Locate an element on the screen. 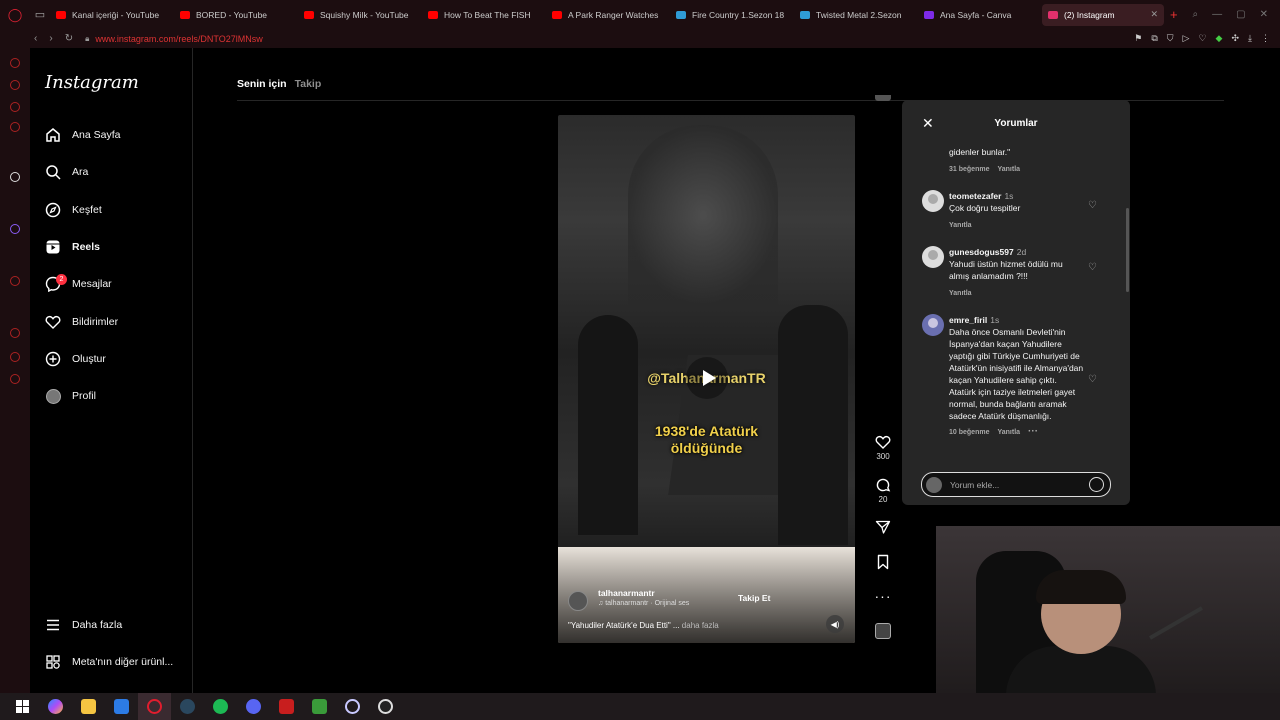 This screenshot has height=720, width=1280. nav-create: Oluştur is located at coordinates (75, 359).